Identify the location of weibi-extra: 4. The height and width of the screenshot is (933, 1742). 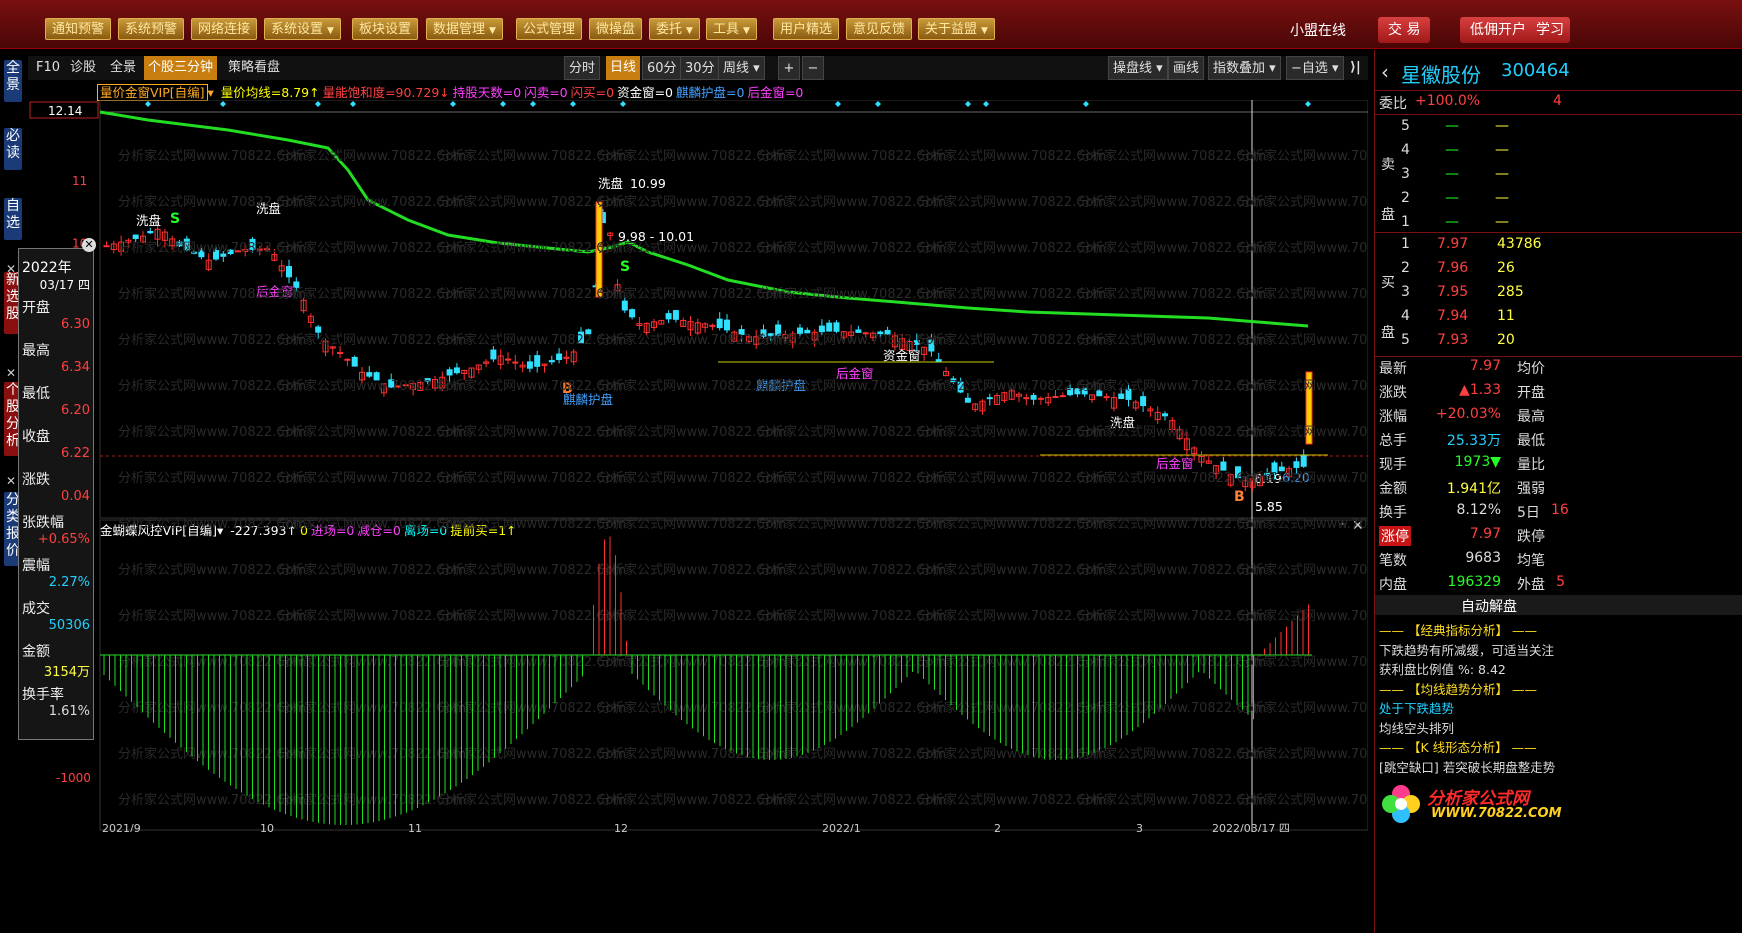
(1557, 101).